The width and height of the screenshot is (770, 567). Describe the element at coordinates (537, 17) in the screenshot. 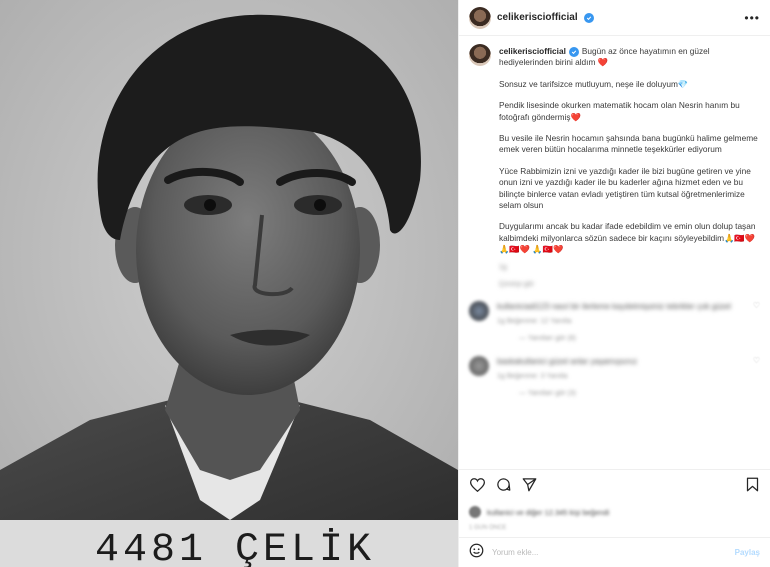

I see `header-username: celikerisciofficial` at that location.